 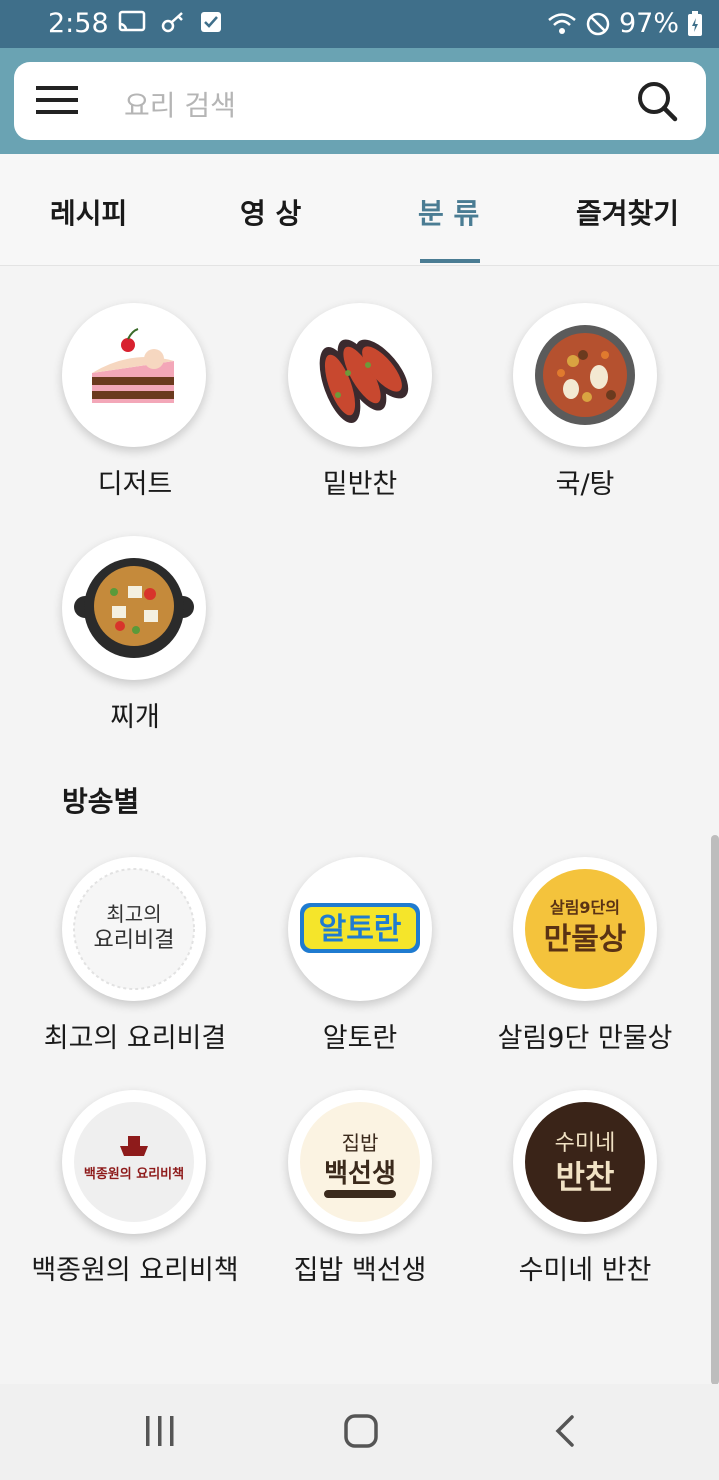 I want to click on show-salim9dan: 살림9단의 만물상, so click(x=585, y=929).